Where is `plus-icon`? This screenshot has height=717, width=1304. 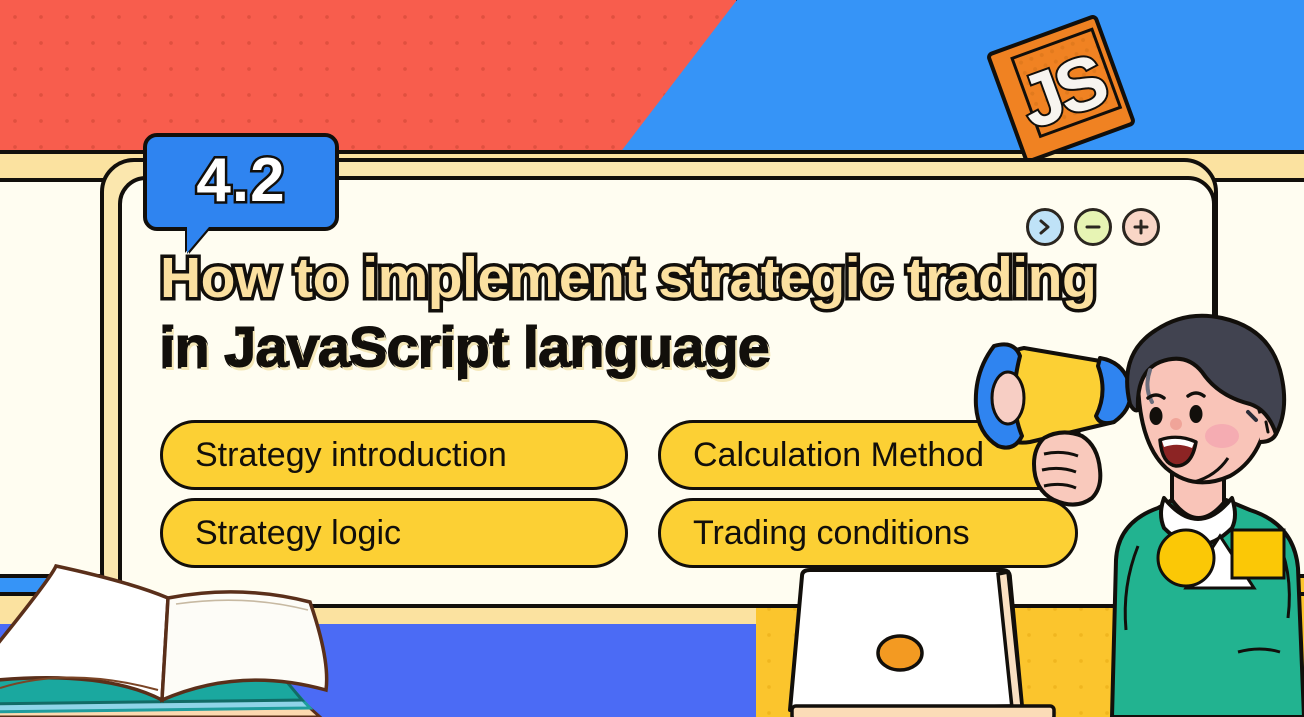 plus-icon is located at coordinates (1141, 227).